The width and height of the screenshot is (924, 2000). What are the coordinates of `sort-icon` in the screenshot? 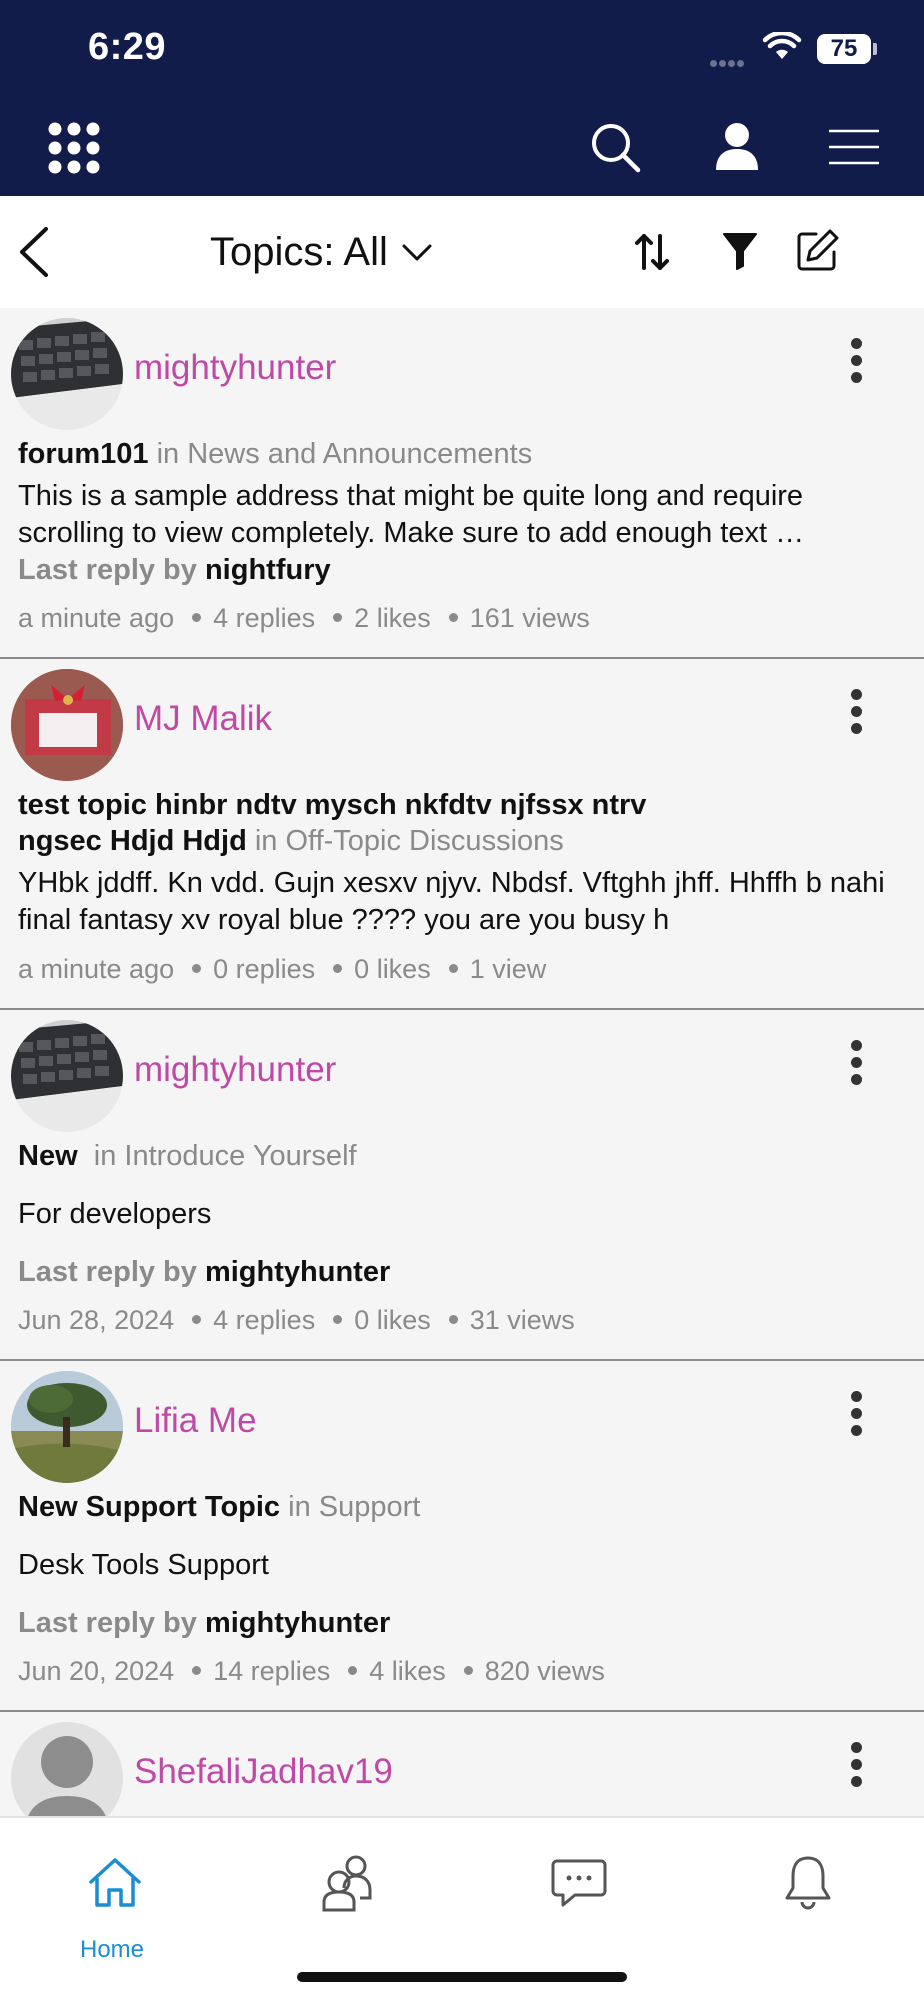 It's located at (652, 252).